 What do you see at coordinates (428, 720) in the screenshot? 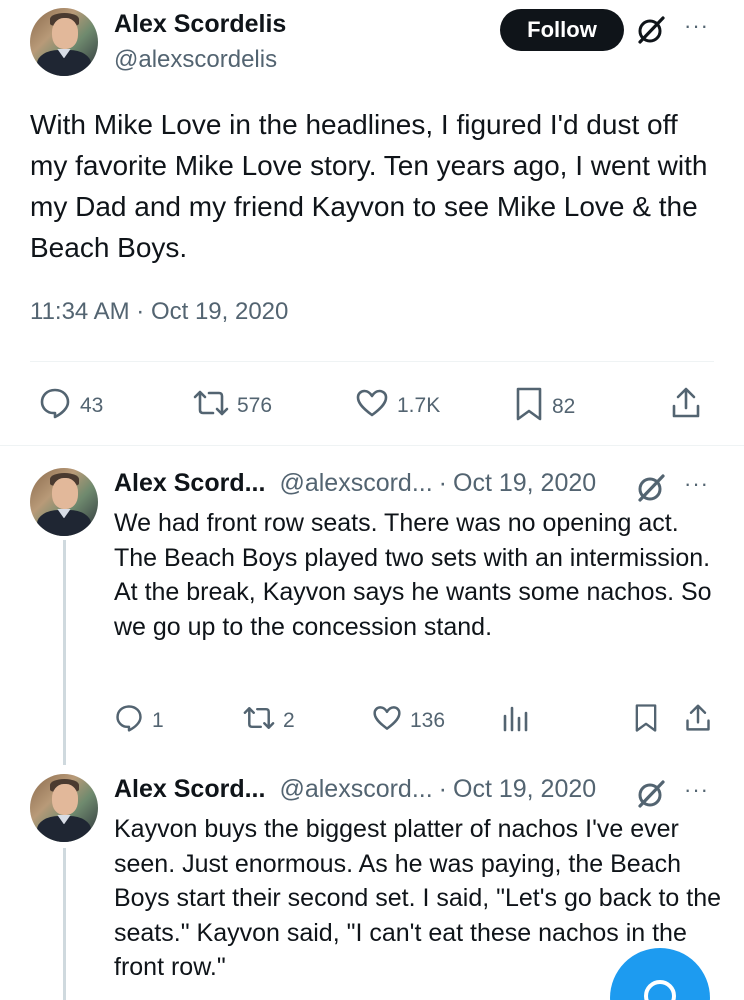
I see `like-count: 136` at bounding box center [428, 720].